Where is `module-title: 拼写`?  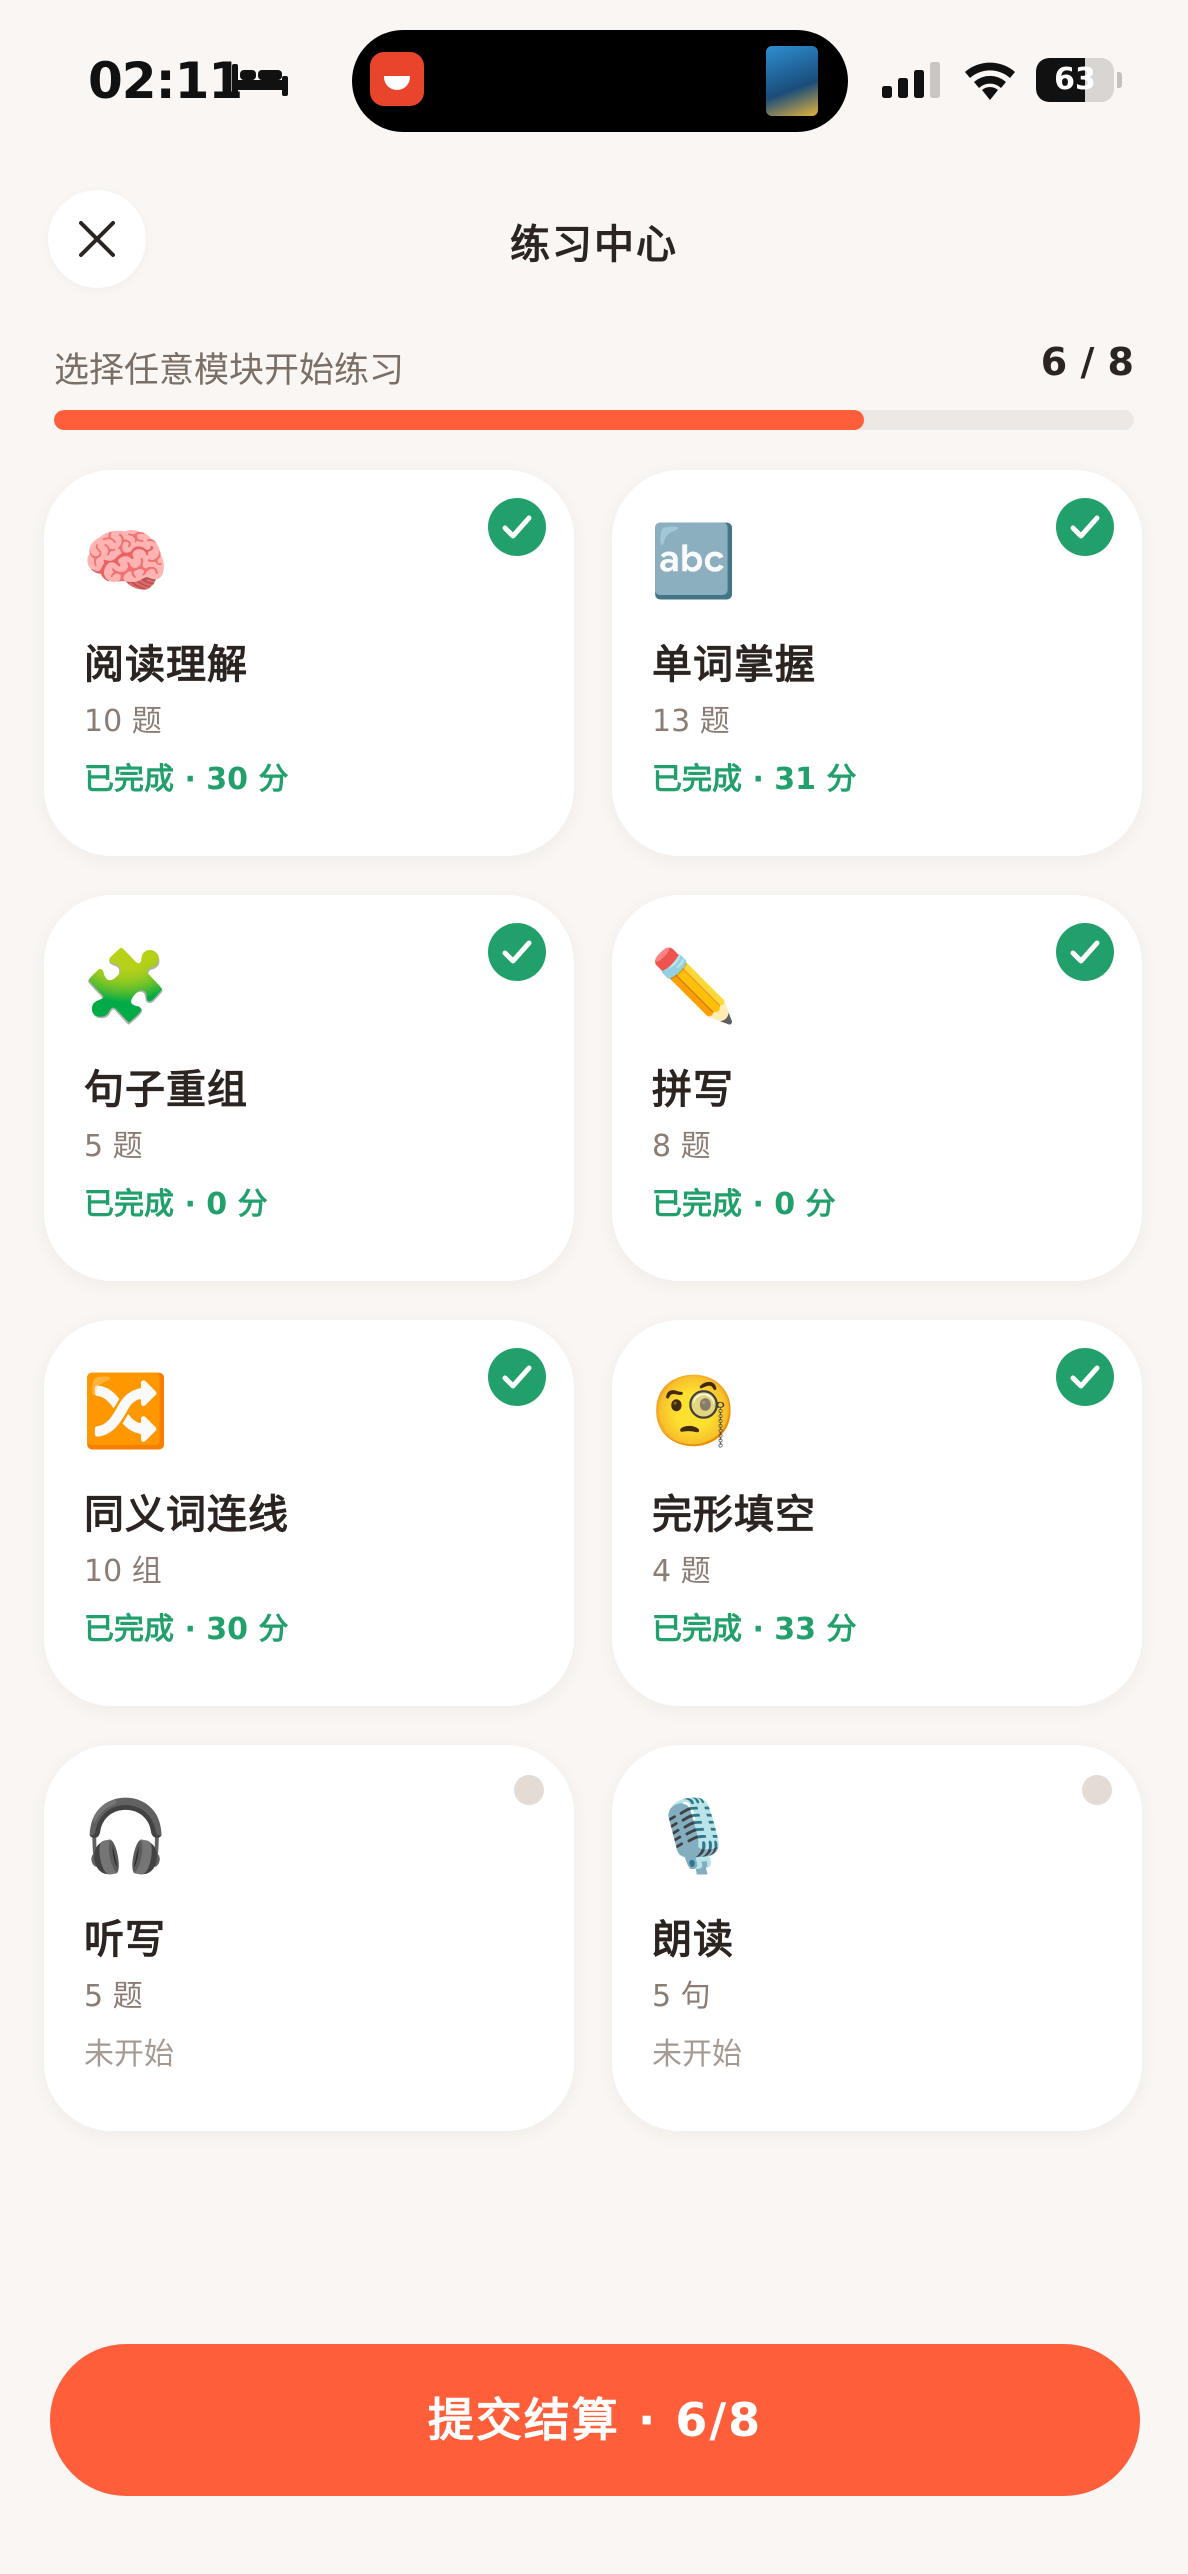 module-title: 拼写 is located at coordinates (693, 1090).